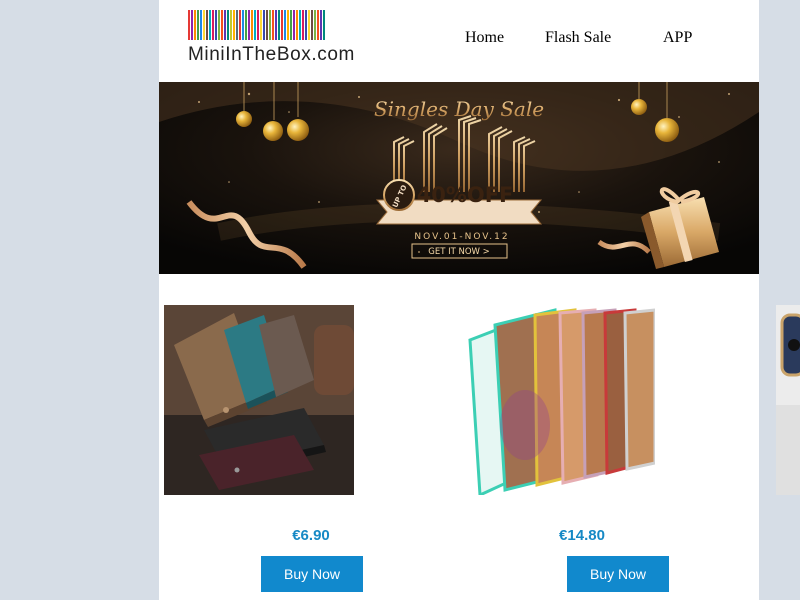 Image resolution: width=800 pixels, height=600 pixels. I want to click on next-product-image, so click(788, 400).